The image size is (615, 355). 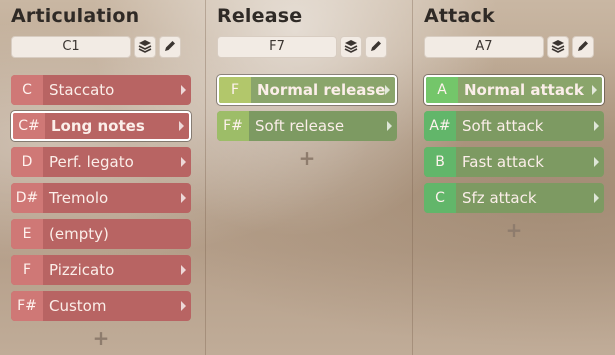 What do you see at coordinates (98, 126) in the screenshot?
I see `slot-label: Long notes` at bounding box center [98, 126].